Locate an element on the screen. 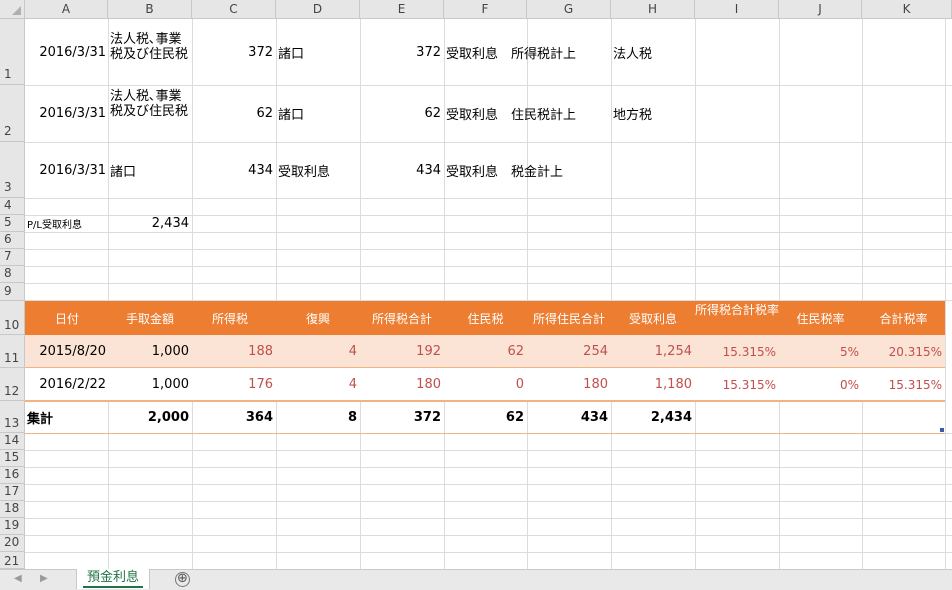 This screenshot has width=952, height=590. table-header-income-tax-rate: 所得税合計税率 is located at coordinates (737, 318).